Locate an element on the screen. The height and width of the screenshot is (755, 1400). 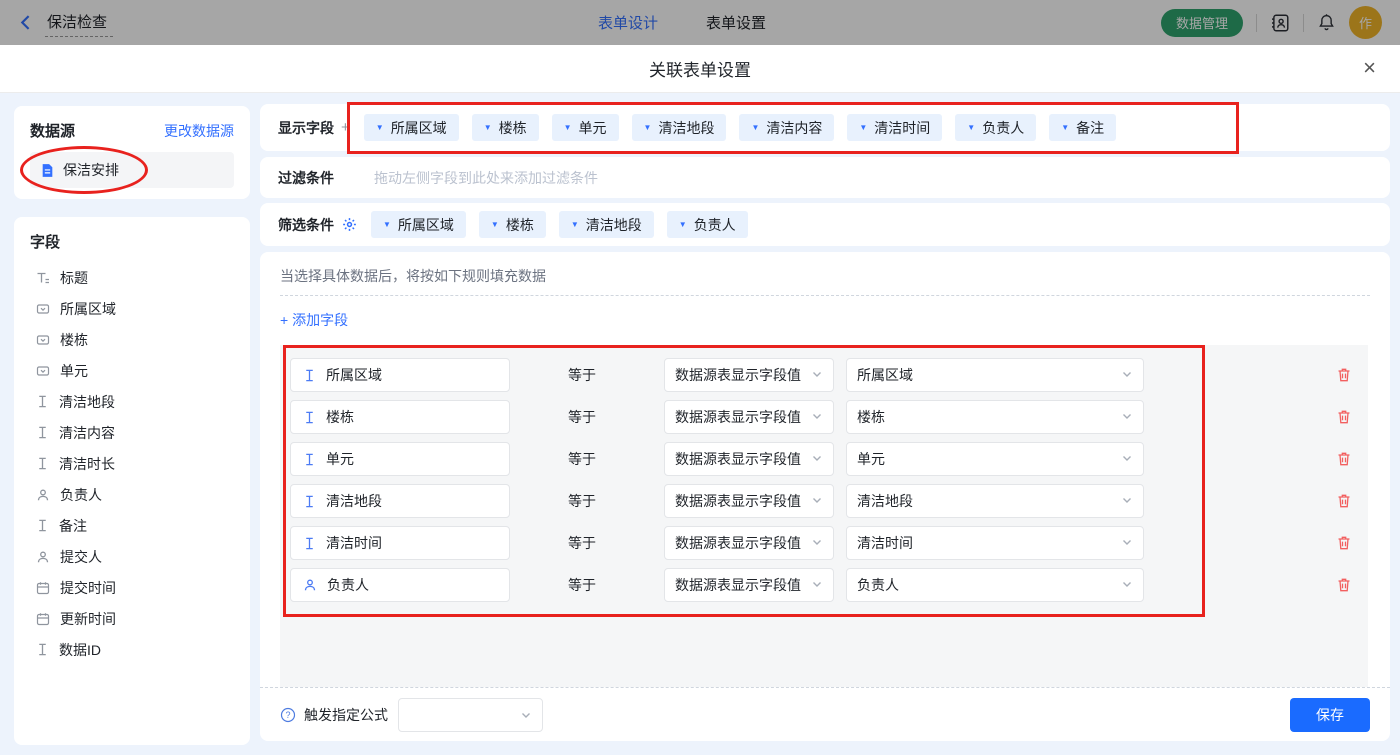
screening-field-tag: ▼ 楼栋 is located at coordinates (512, 224).